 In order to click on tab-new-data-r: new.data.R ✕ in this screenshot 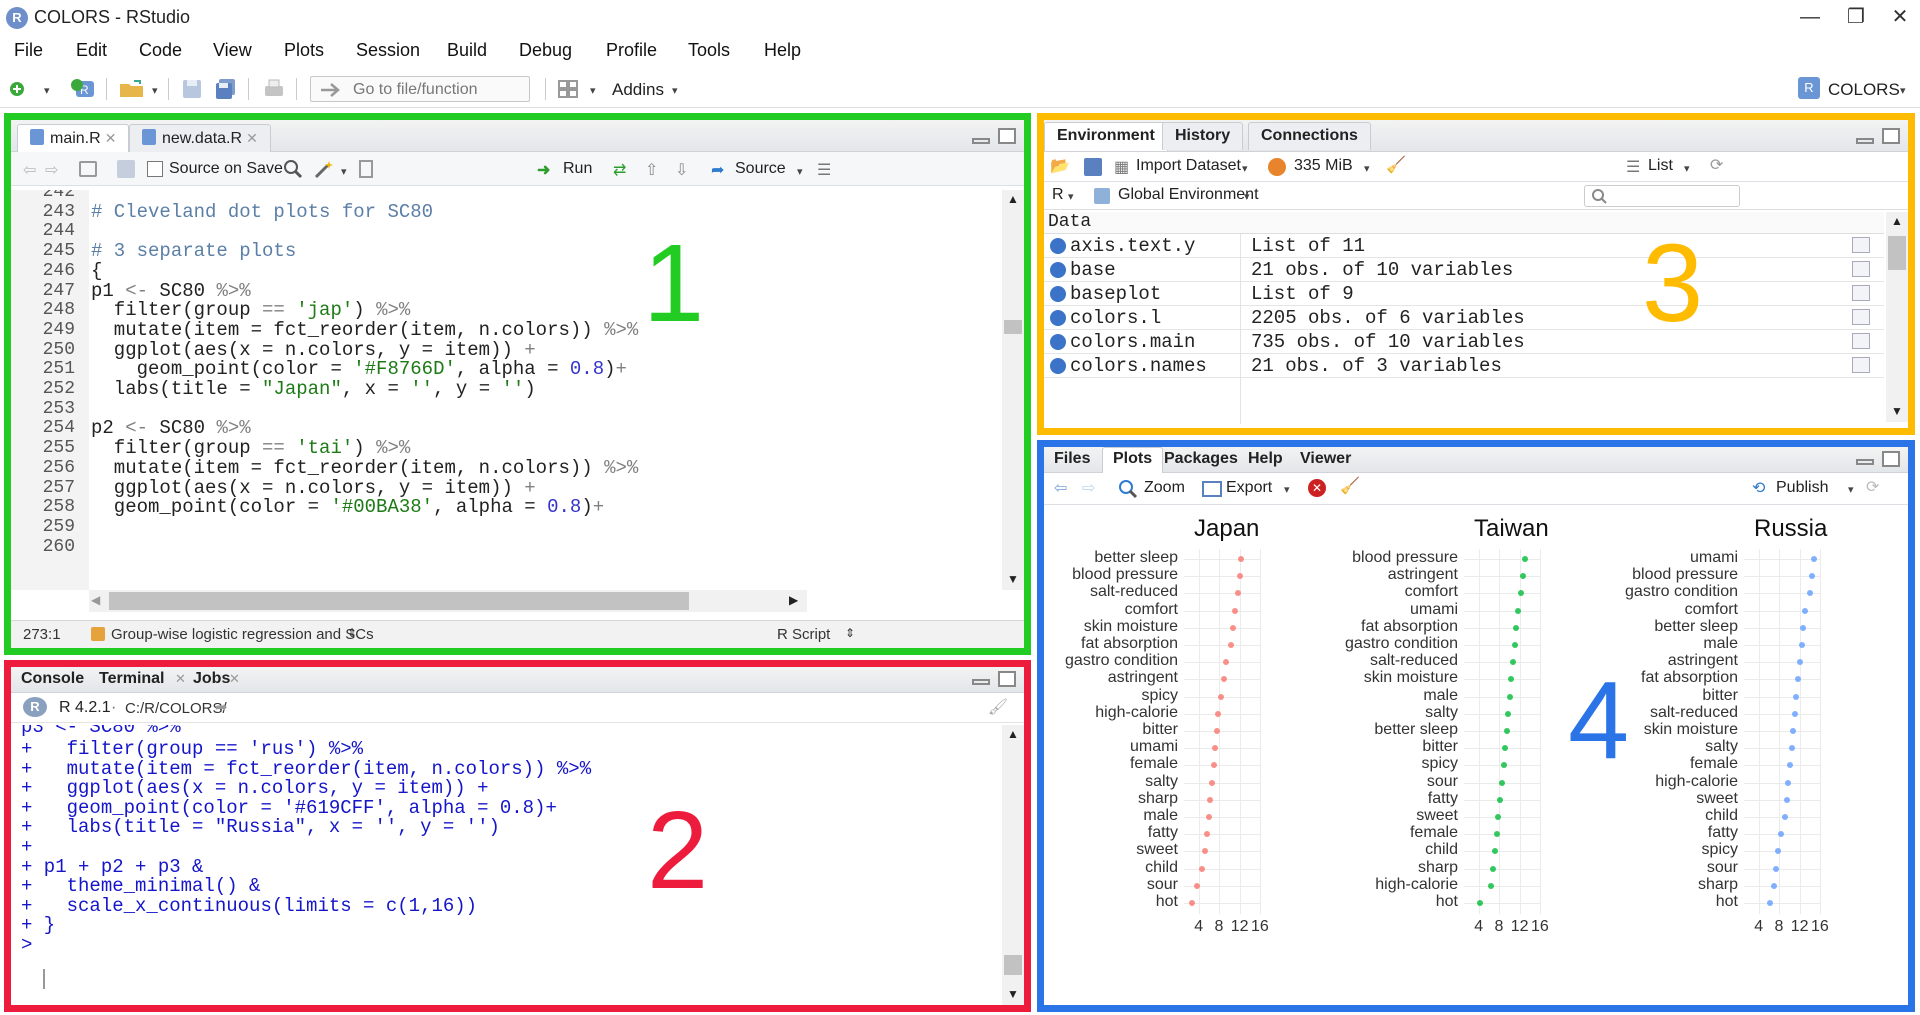, I will do `click(200, 138)`.